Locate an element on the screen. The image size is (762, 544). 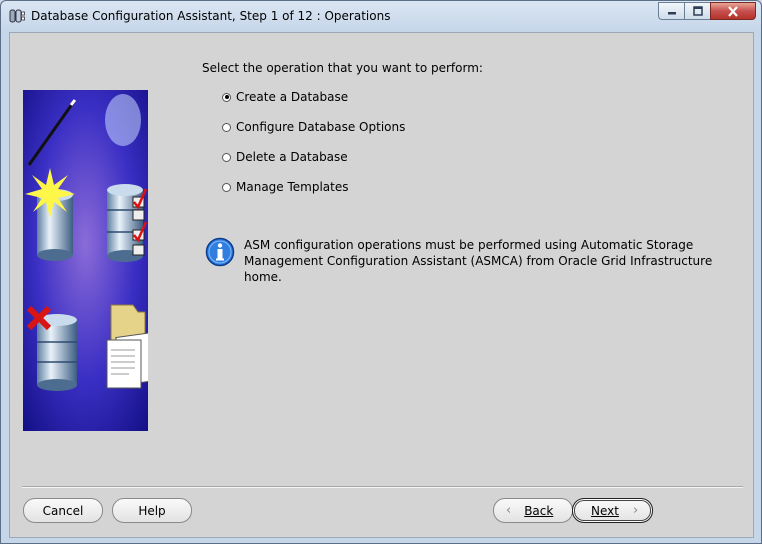
cancel-label: Cancel is located at coordinates (63, 510).